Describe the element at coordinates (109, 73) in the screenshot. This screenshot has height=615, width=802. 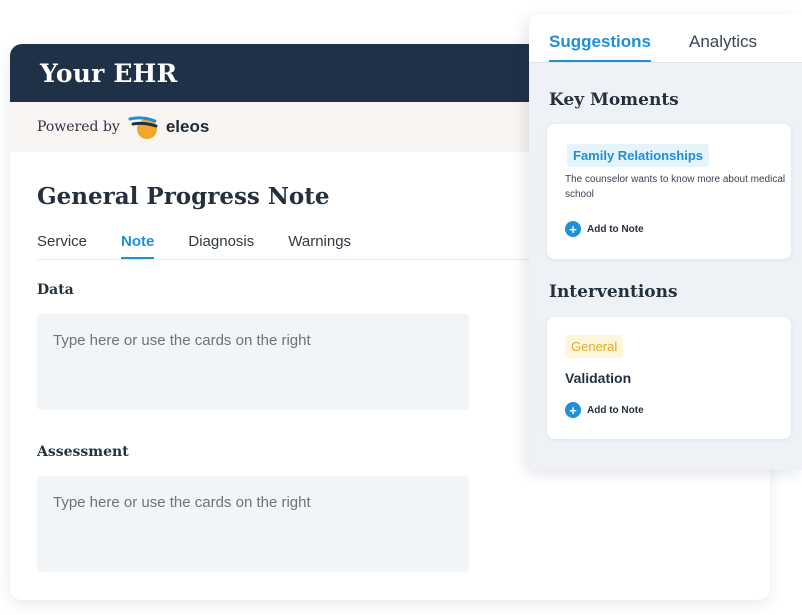
I see `ehr-title: Your EHR` at that location.